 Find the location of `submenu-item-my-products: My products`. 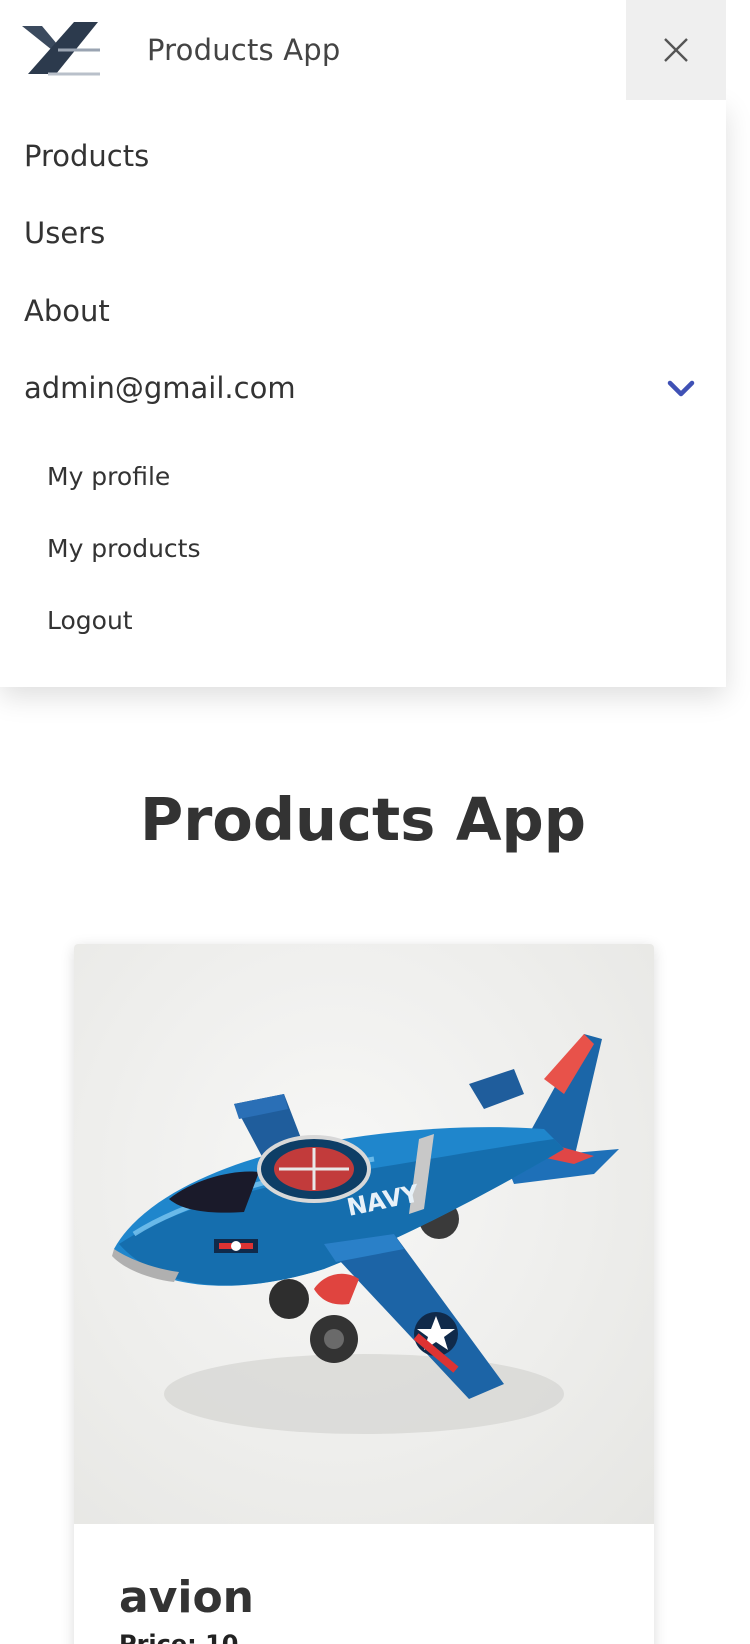

submenu-item-my-products: My products is located at coordinates (124, 549).